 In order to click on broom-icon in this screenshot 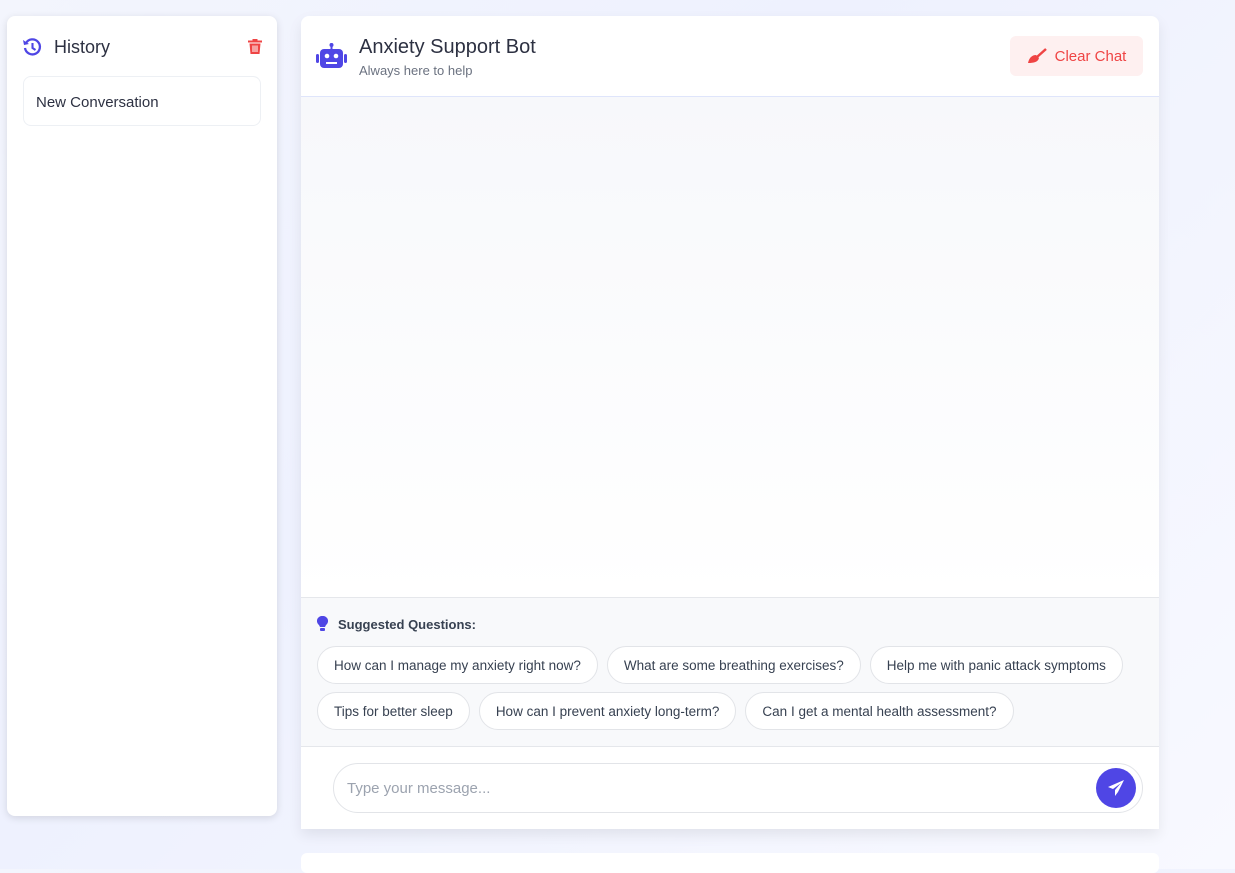, I will do `click(1037, 55)`.